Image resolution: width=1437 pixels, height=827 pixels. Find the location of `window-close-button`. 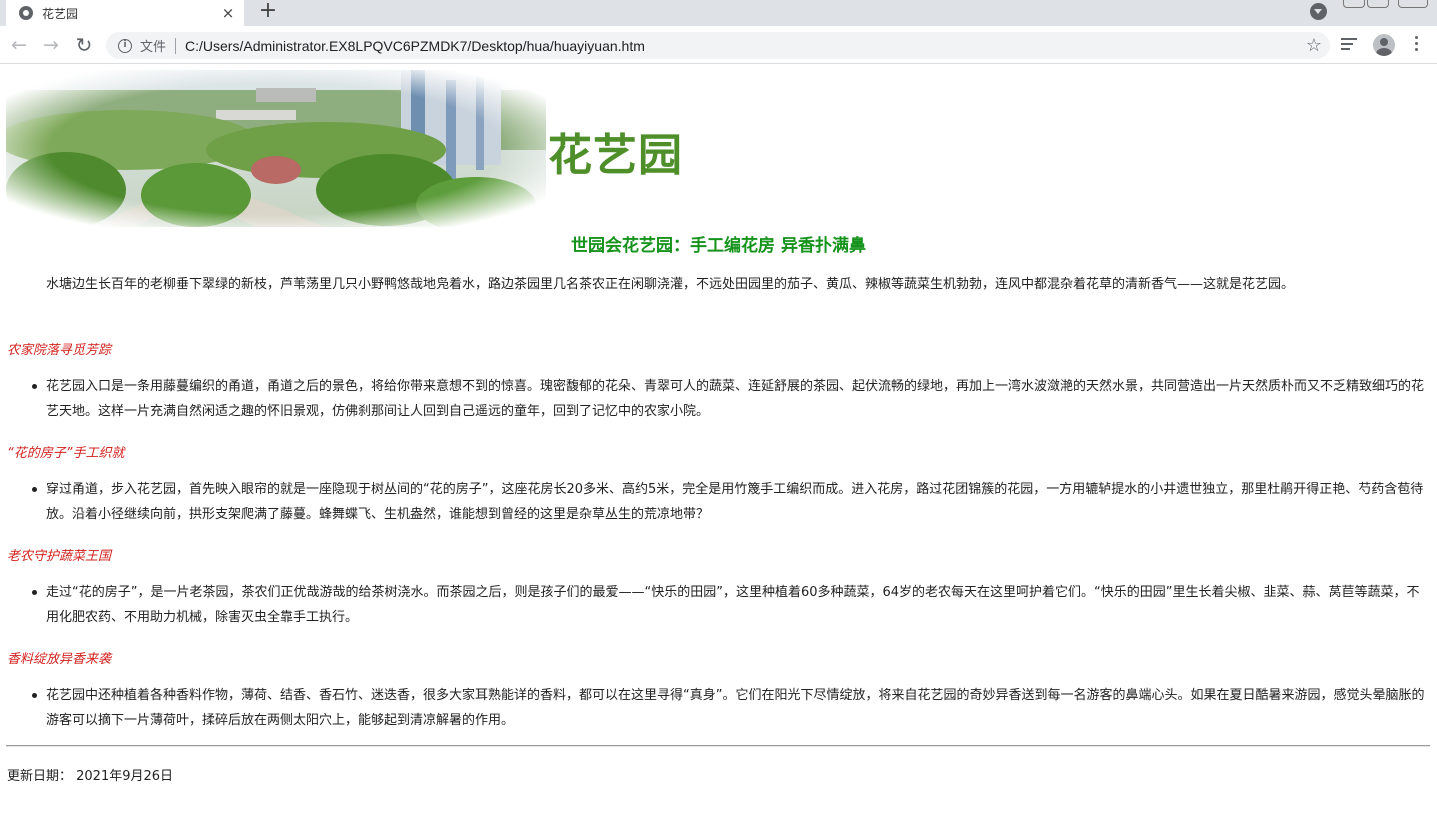

window-close-button is located at coordinates (1413, 4).